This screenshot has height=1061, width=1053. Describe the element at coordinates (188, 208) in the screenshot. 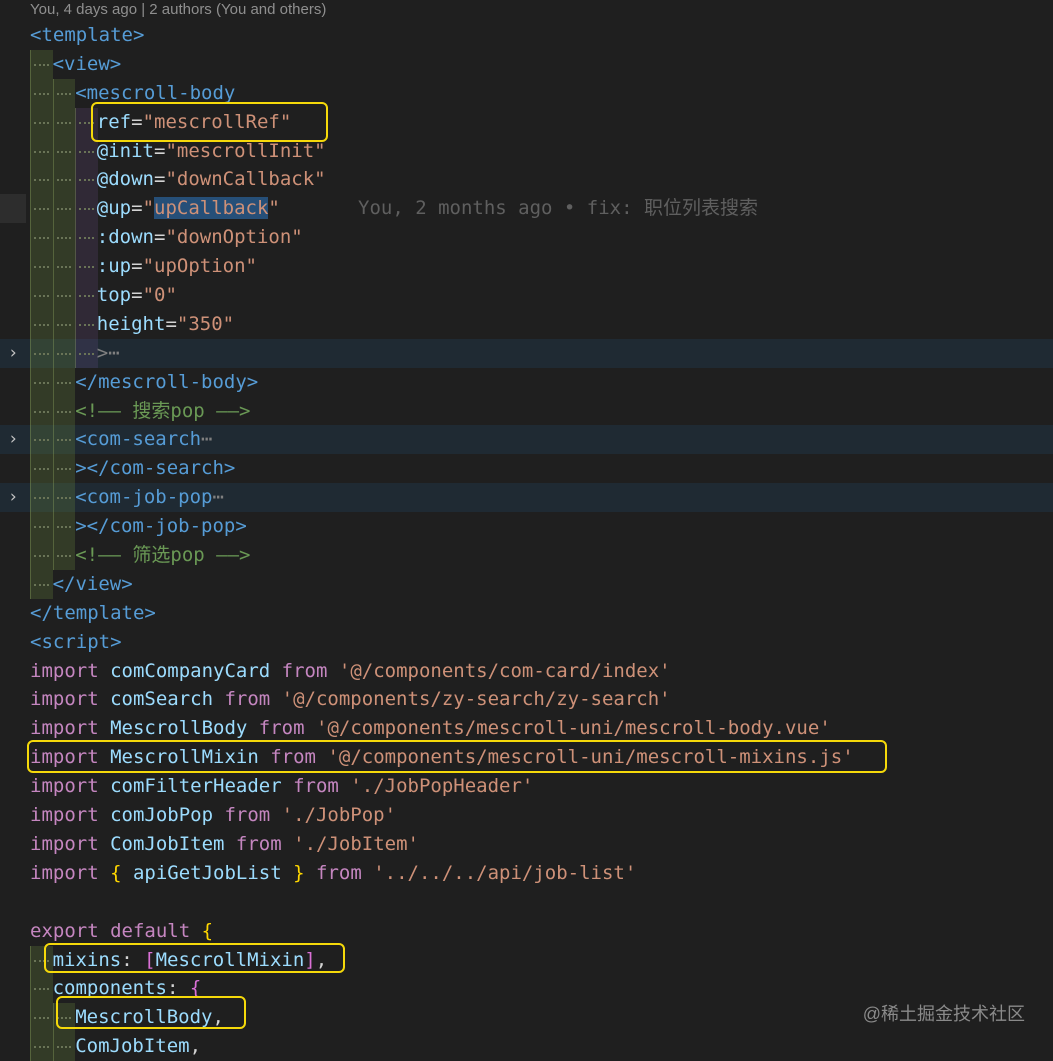

I see `code-text: @up="upCallback"` at that location.